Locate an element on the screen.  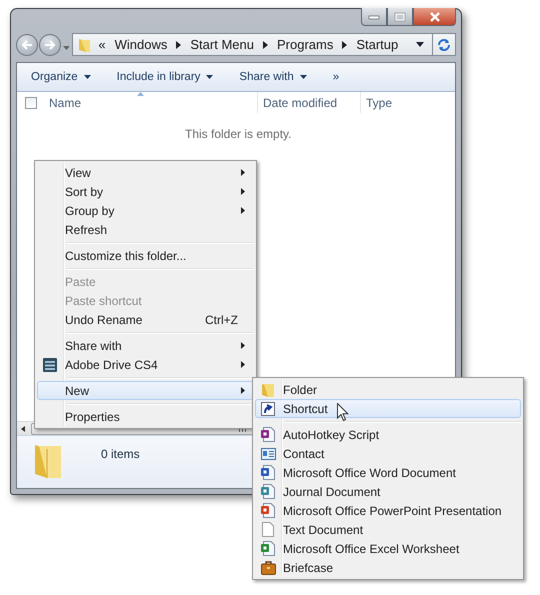
menu-item: AutoHotkey Script is located at coordinates (388, 431).